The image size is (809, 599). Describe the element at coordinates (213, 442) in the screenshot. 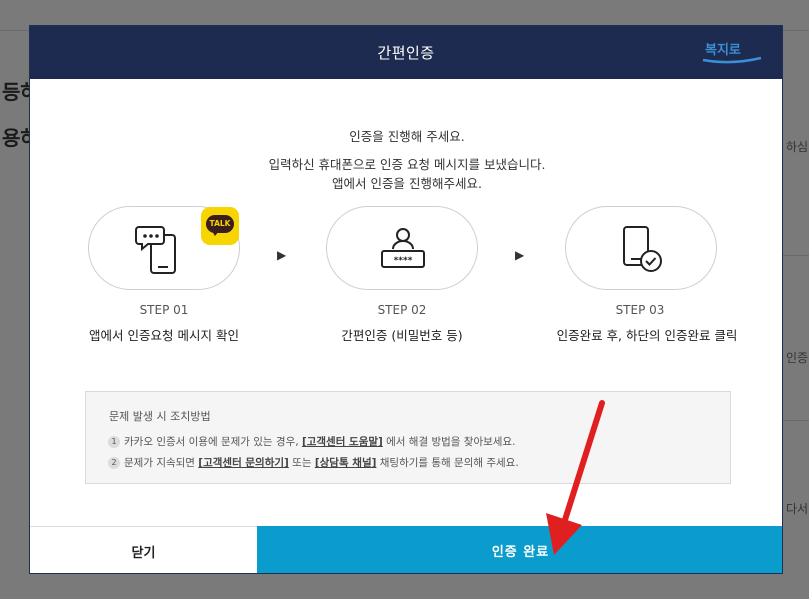

I see `item-text: 카카오 인증서 이용에 문제가 있는 경우,` at that location.